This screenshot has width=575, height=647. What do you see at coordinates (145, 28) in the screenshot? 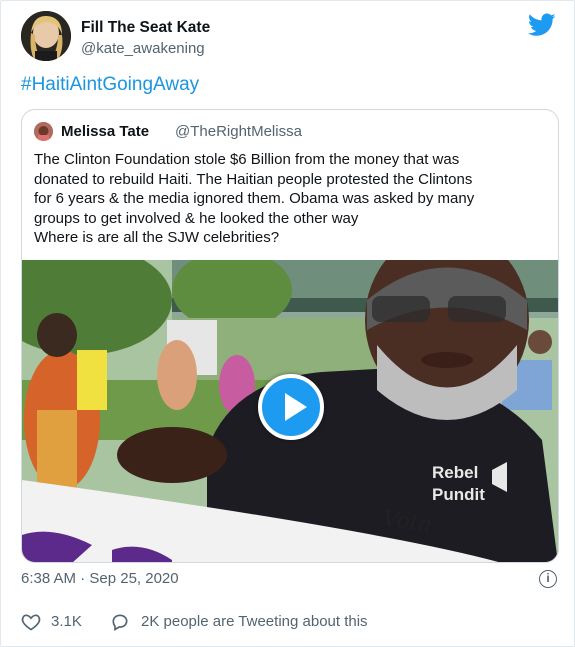
I see `author-name: Fill The Seat Kate` at bounding box center [145, 28].